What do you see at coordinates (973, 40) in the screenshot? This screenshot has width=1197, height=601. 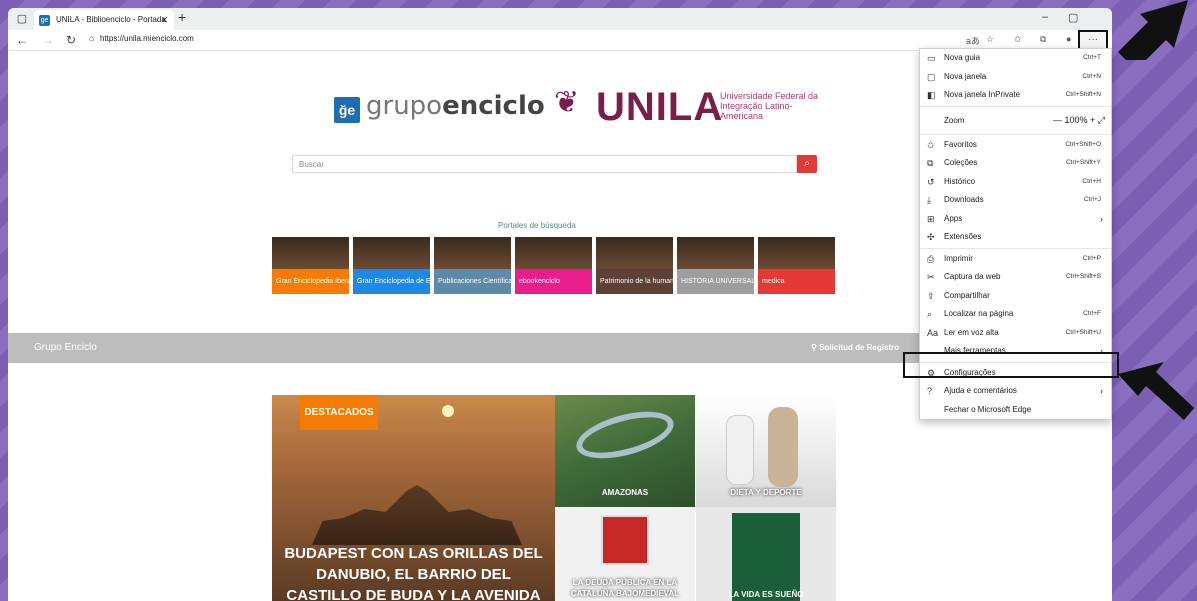 I see `read-aloud-icon: aあ` at bounding box center [973, 40].